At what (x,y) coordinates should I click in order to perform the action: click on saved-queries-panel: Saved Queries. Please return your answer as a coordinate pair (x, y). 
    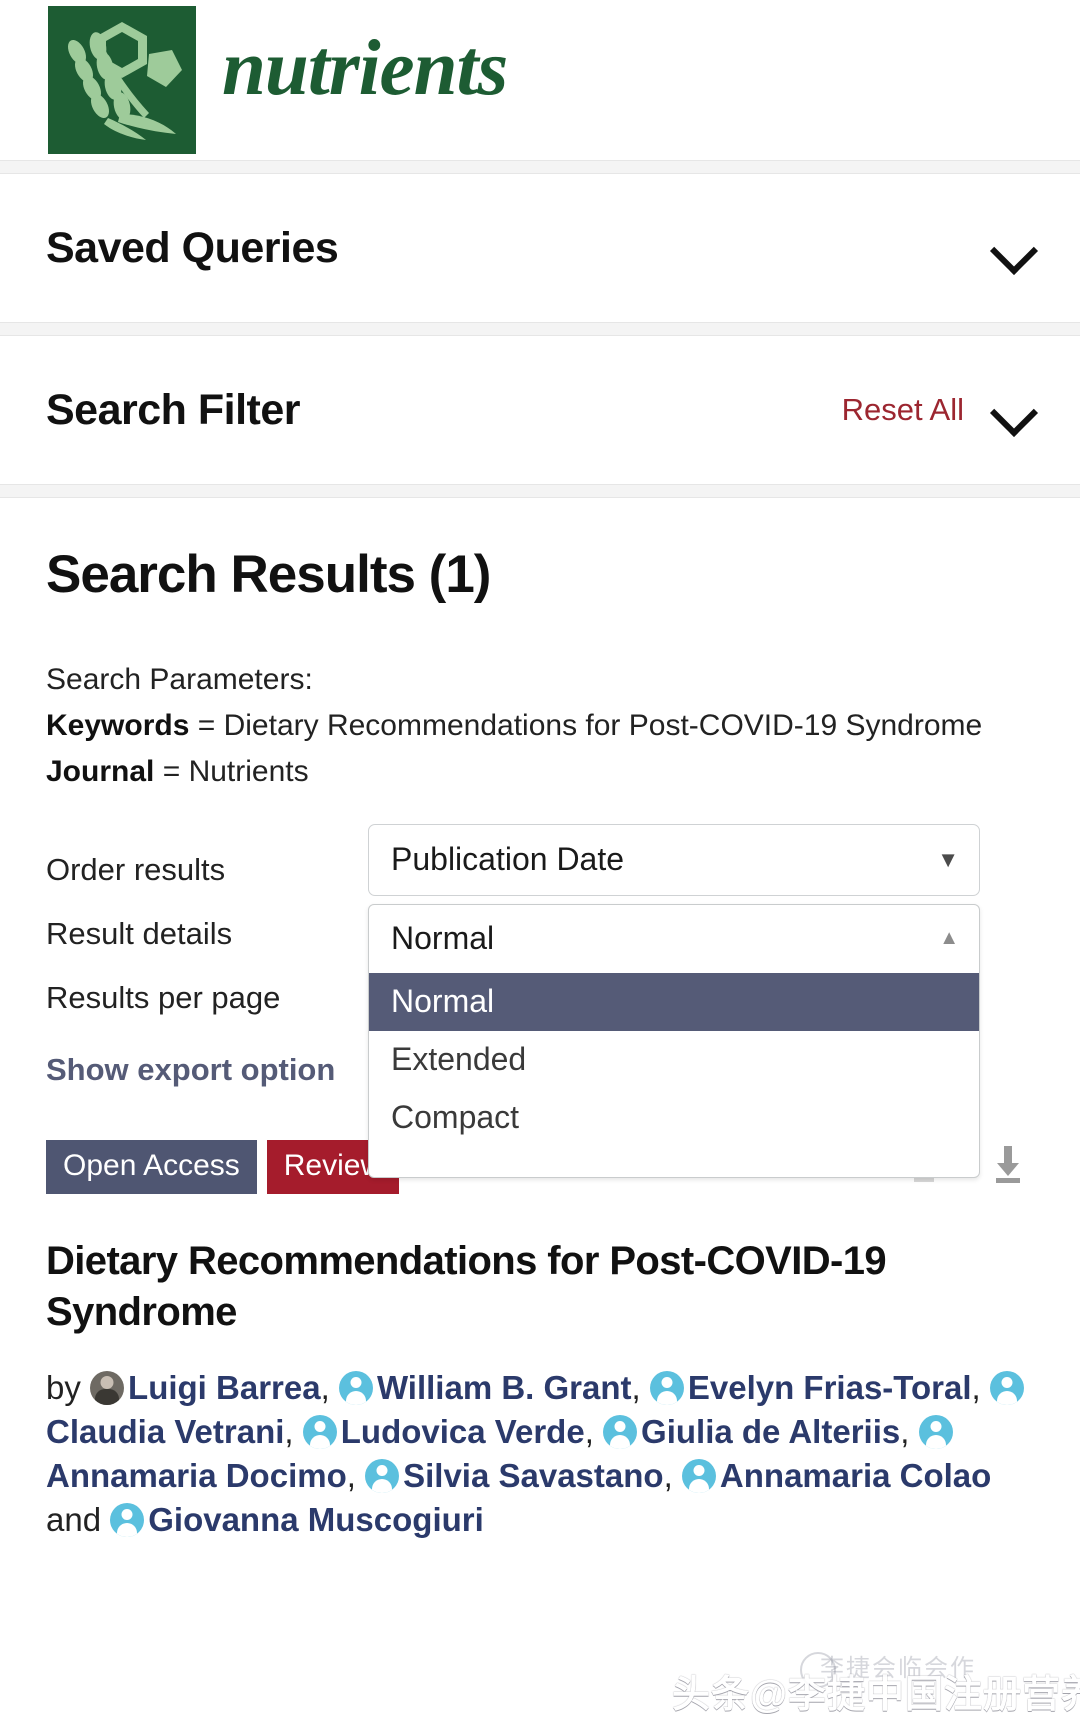
    Looking at the image, I should click on (540, 248).